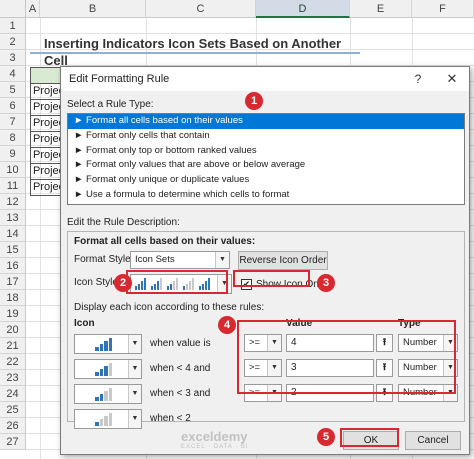 The image size is (474, 459). What do you see at coordinates (13, 250) in the screenshot?
I see `row-header: 15` at bounding box center [13, 250].